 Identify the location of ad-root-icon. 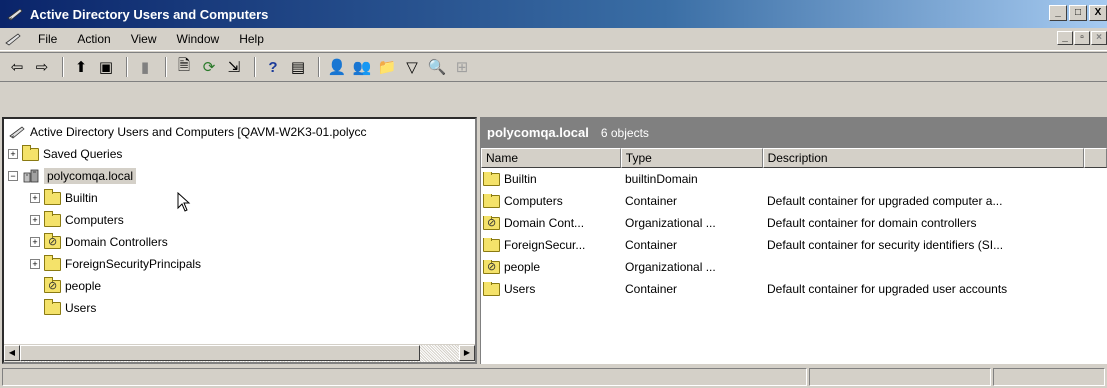
(17, 132).